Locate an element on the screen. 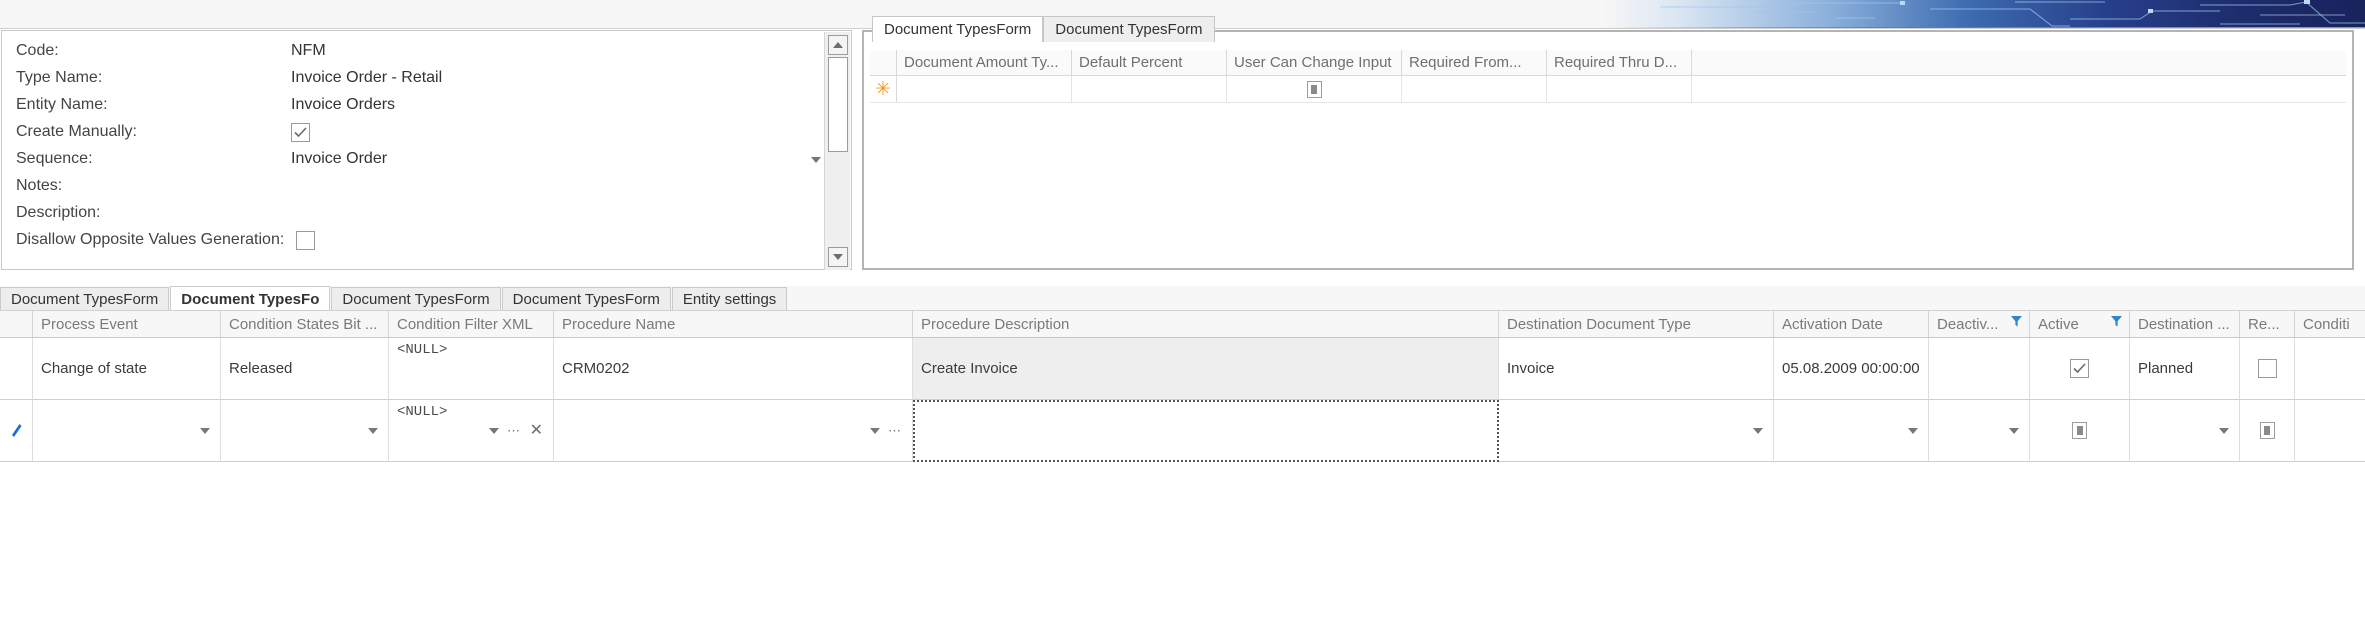 This screenshot has width=2365, height=628. tab-document-types-form-4: Document TypesForm is located at coordinates (586, 299).